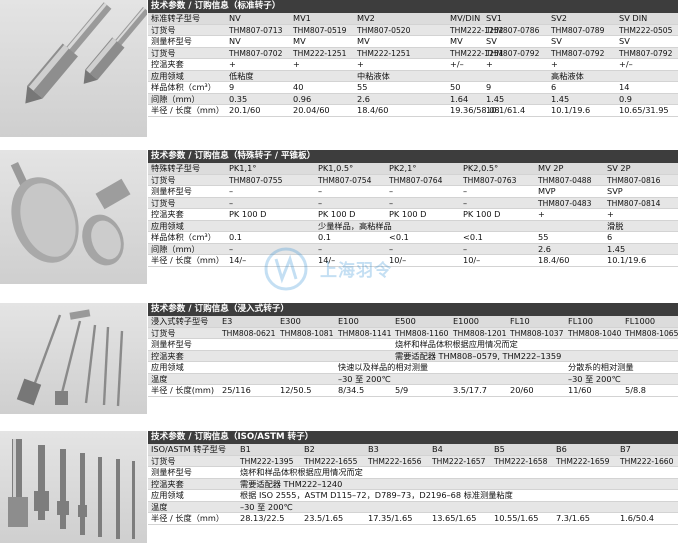 The height and width of the screenshot is (543, 678). I want to click on table-cell: 0.1, so click(236, 237).